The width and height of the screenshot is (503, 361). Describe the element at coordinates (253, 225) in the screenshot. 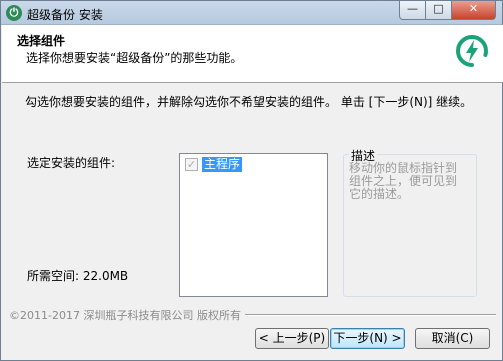

I see `components-tree: ✓ 主程序` at that location.